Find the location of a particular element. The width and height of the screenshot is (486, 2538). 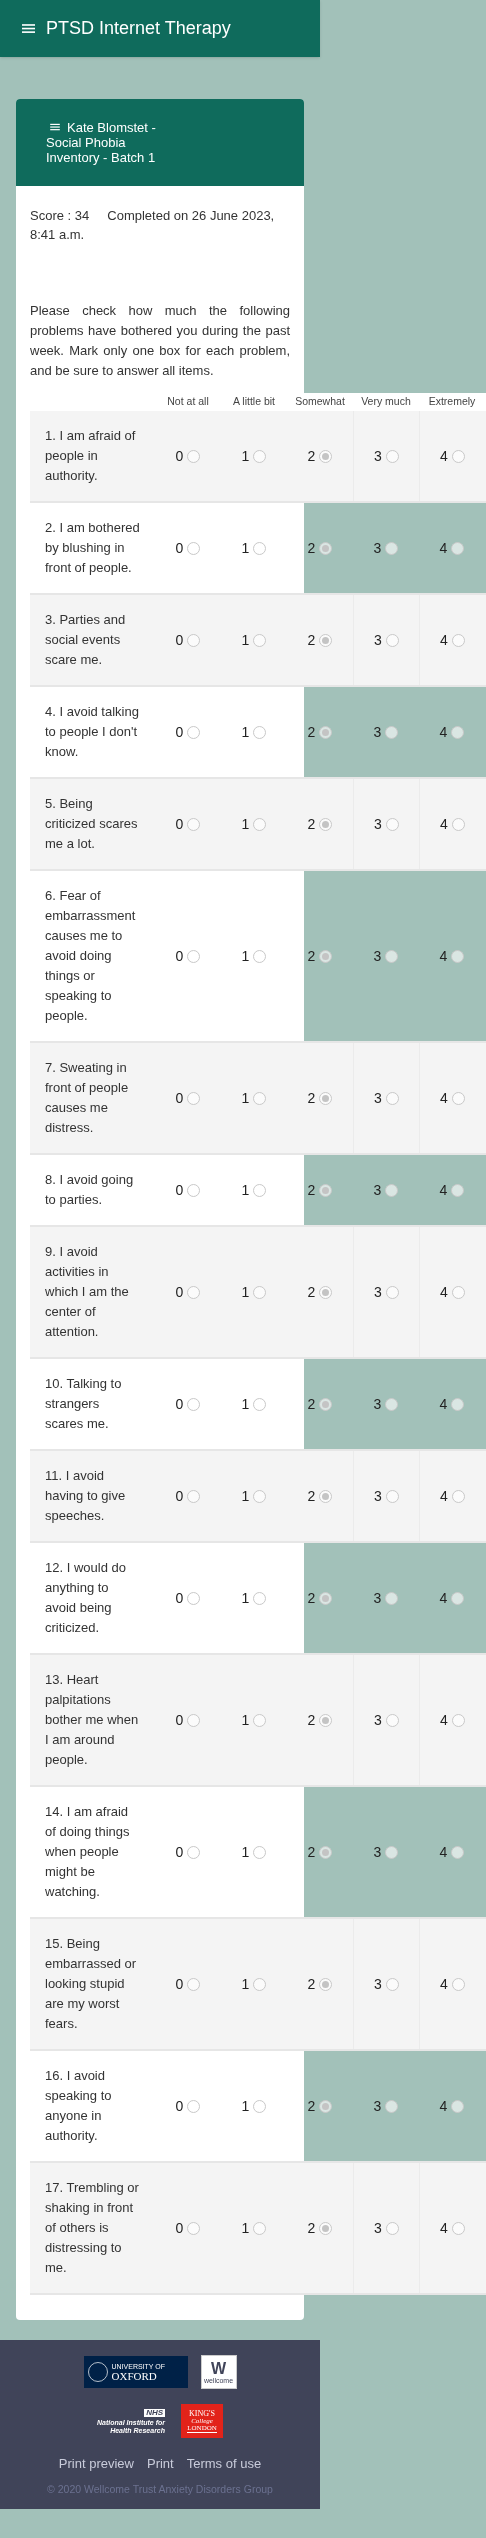

score-and-date-text: Score : 34 Completed on 26 June 2023, 8:41 a.m. is located at coordinates (152, 225).